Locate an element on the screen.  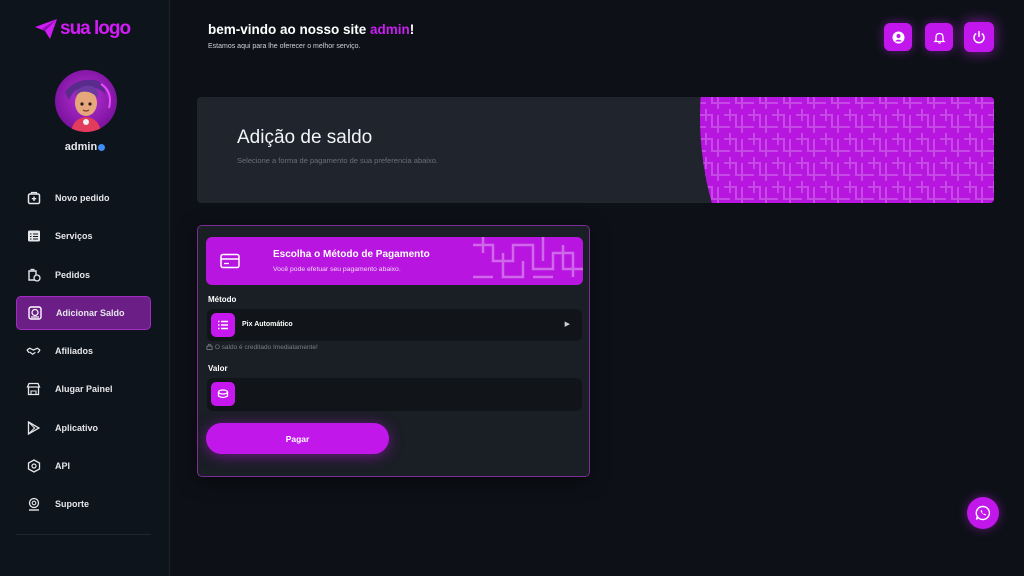
user-circle-icon is located at coordinates (898, 37).